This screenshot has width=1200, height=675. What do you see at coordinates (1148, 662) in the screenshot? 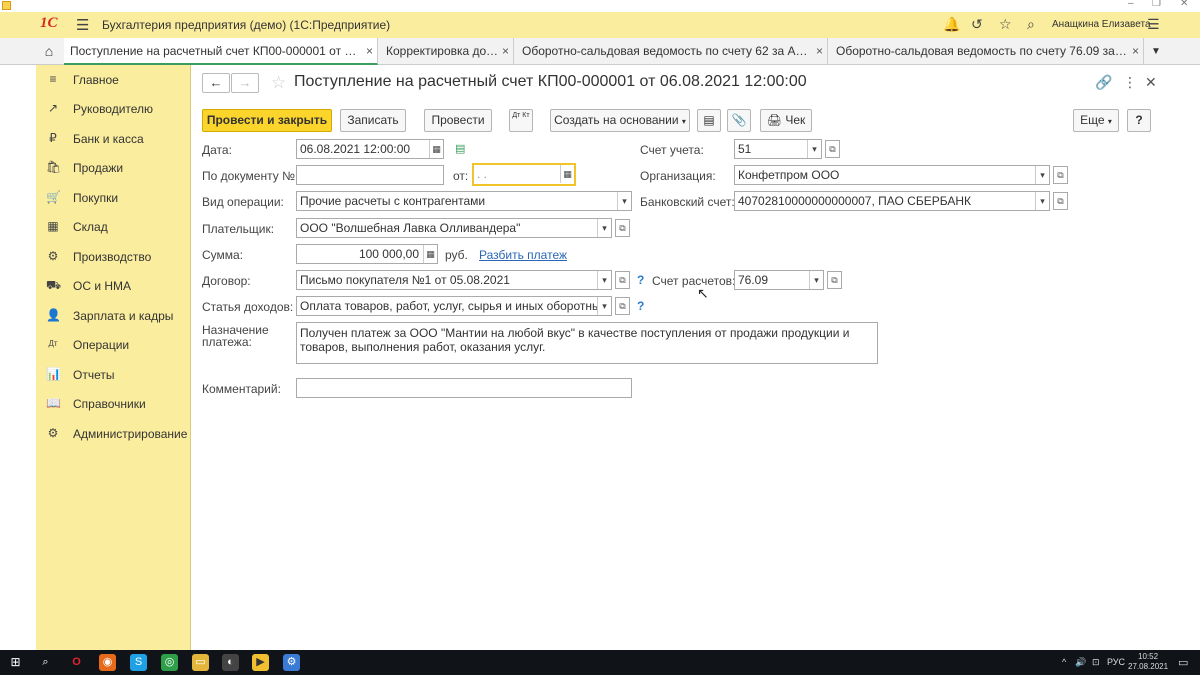
I see `clock: 10:52 27.08.2021` at bounding box center [1148, 662].